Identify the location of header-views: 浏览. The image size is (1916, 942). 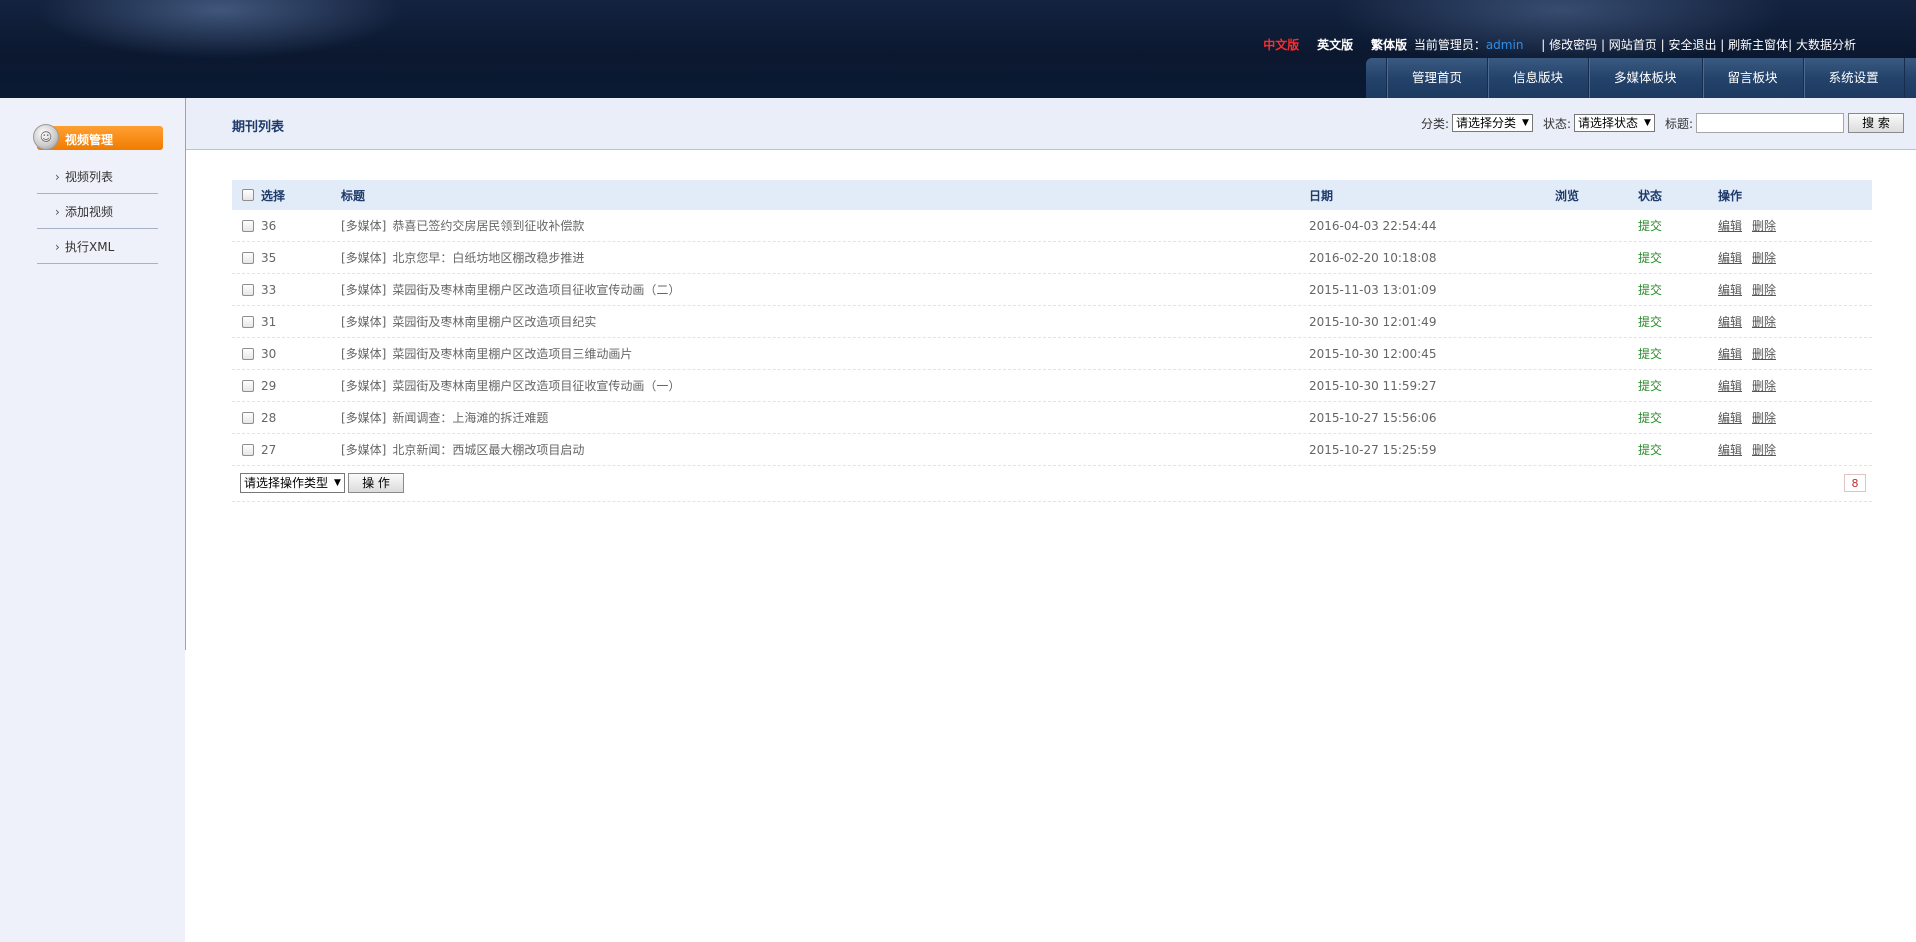
(1567, 195).